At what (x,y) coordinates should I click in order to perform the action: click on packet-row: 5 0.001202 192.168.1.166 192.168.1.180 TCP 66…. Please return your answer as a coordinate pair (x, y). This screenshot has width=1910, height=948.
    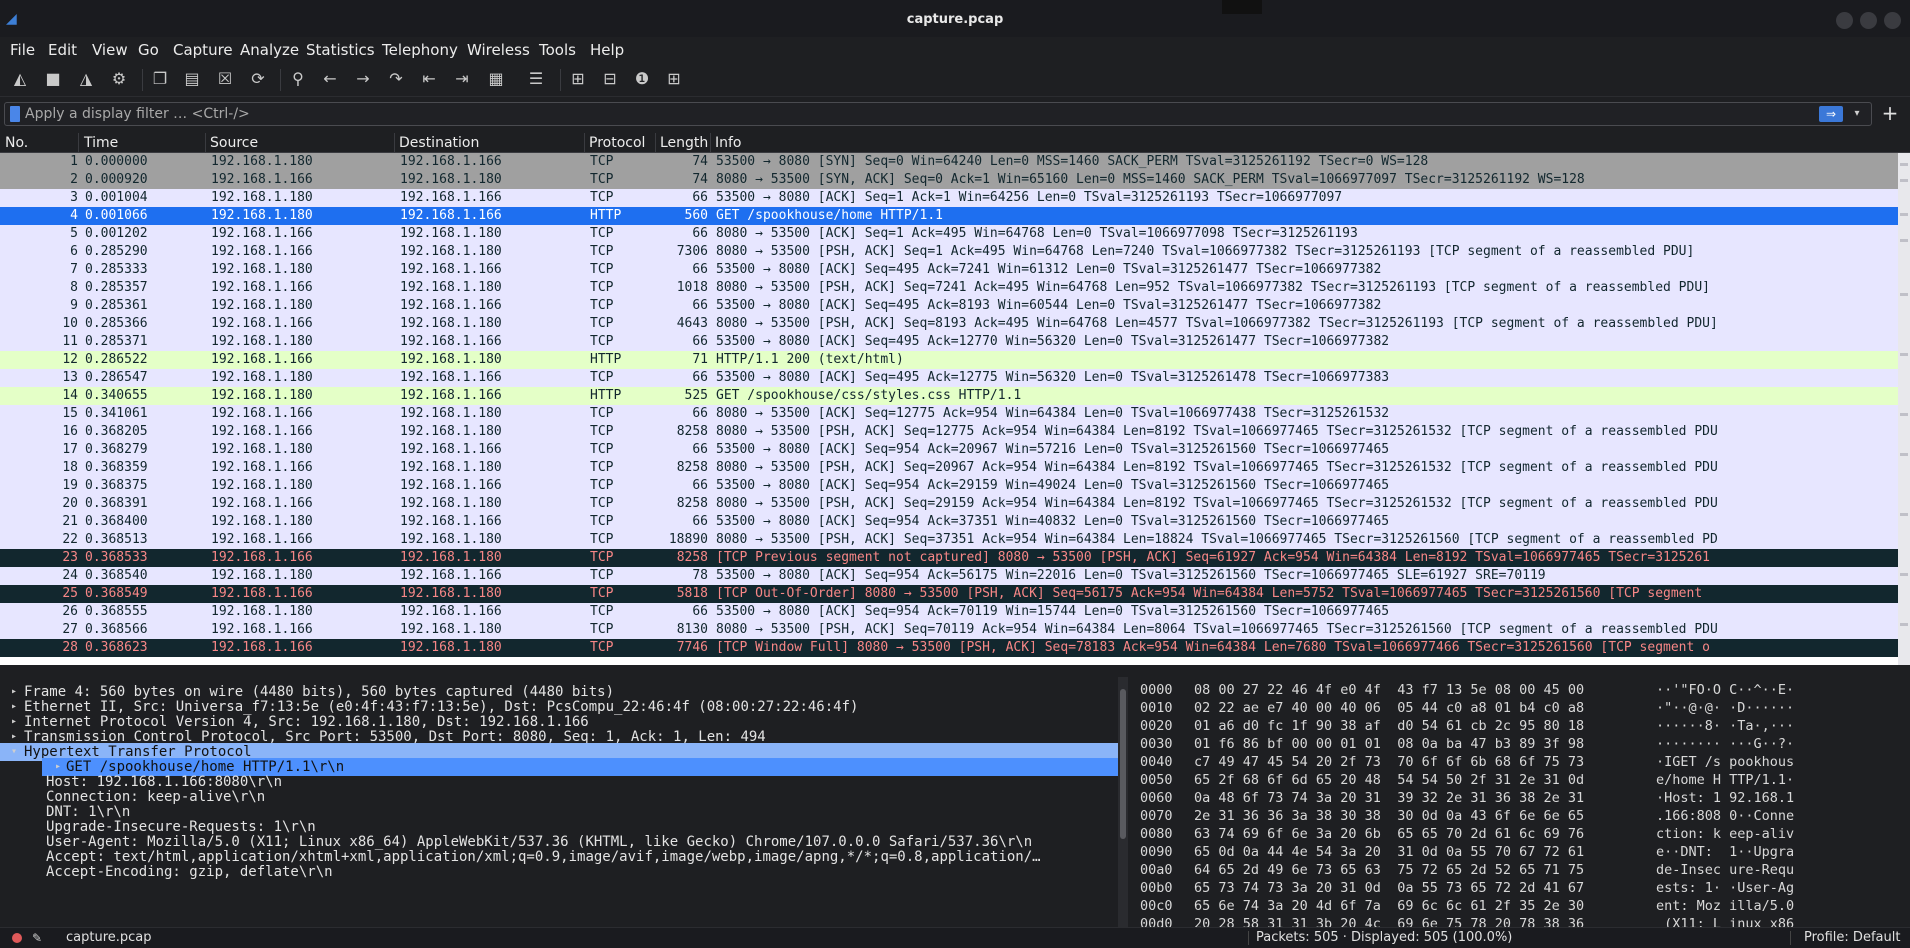
    Looking at the image, I should click on (955, 234).